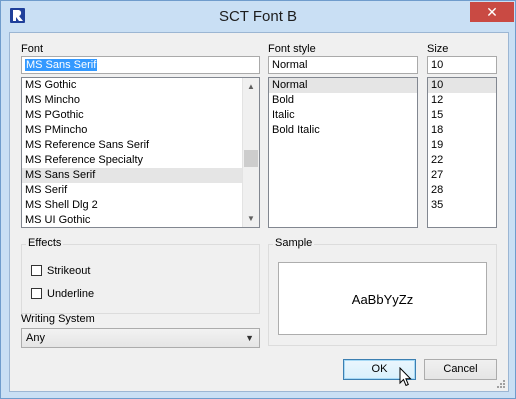 This screenshot has width=516, height=399. What do you see at coordinates (462, 115) in the screenshot?
I see `size-list-item: 15` at bounding box center [462, 115].